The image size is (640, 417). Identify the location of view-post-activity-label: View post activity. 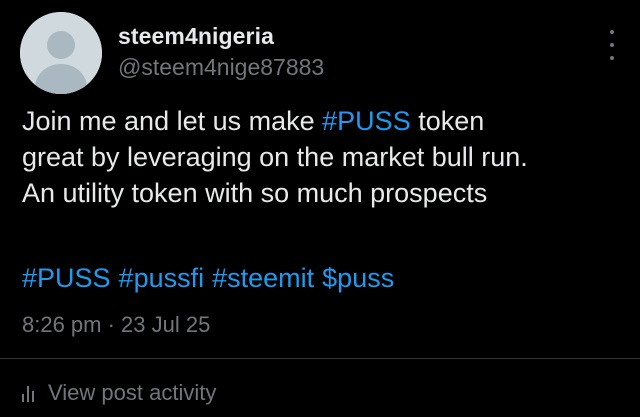
(132, 392).